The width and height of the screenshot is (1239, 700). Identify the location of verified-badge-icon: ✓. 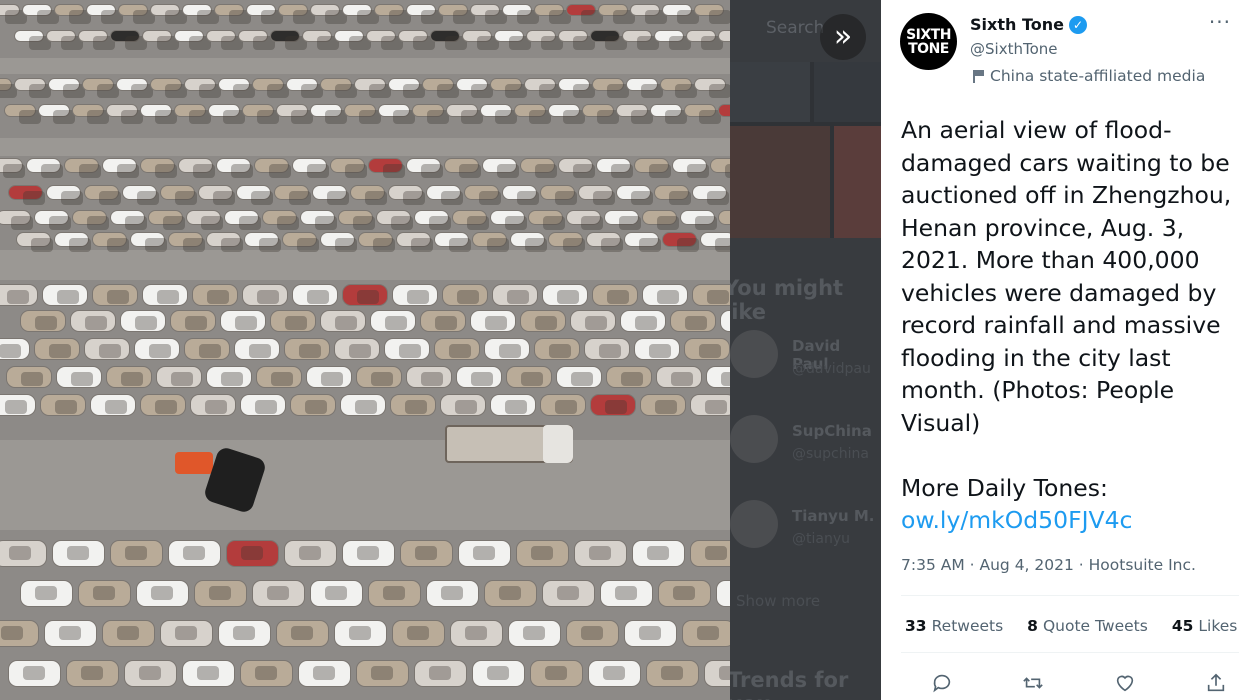
(1077, 24).